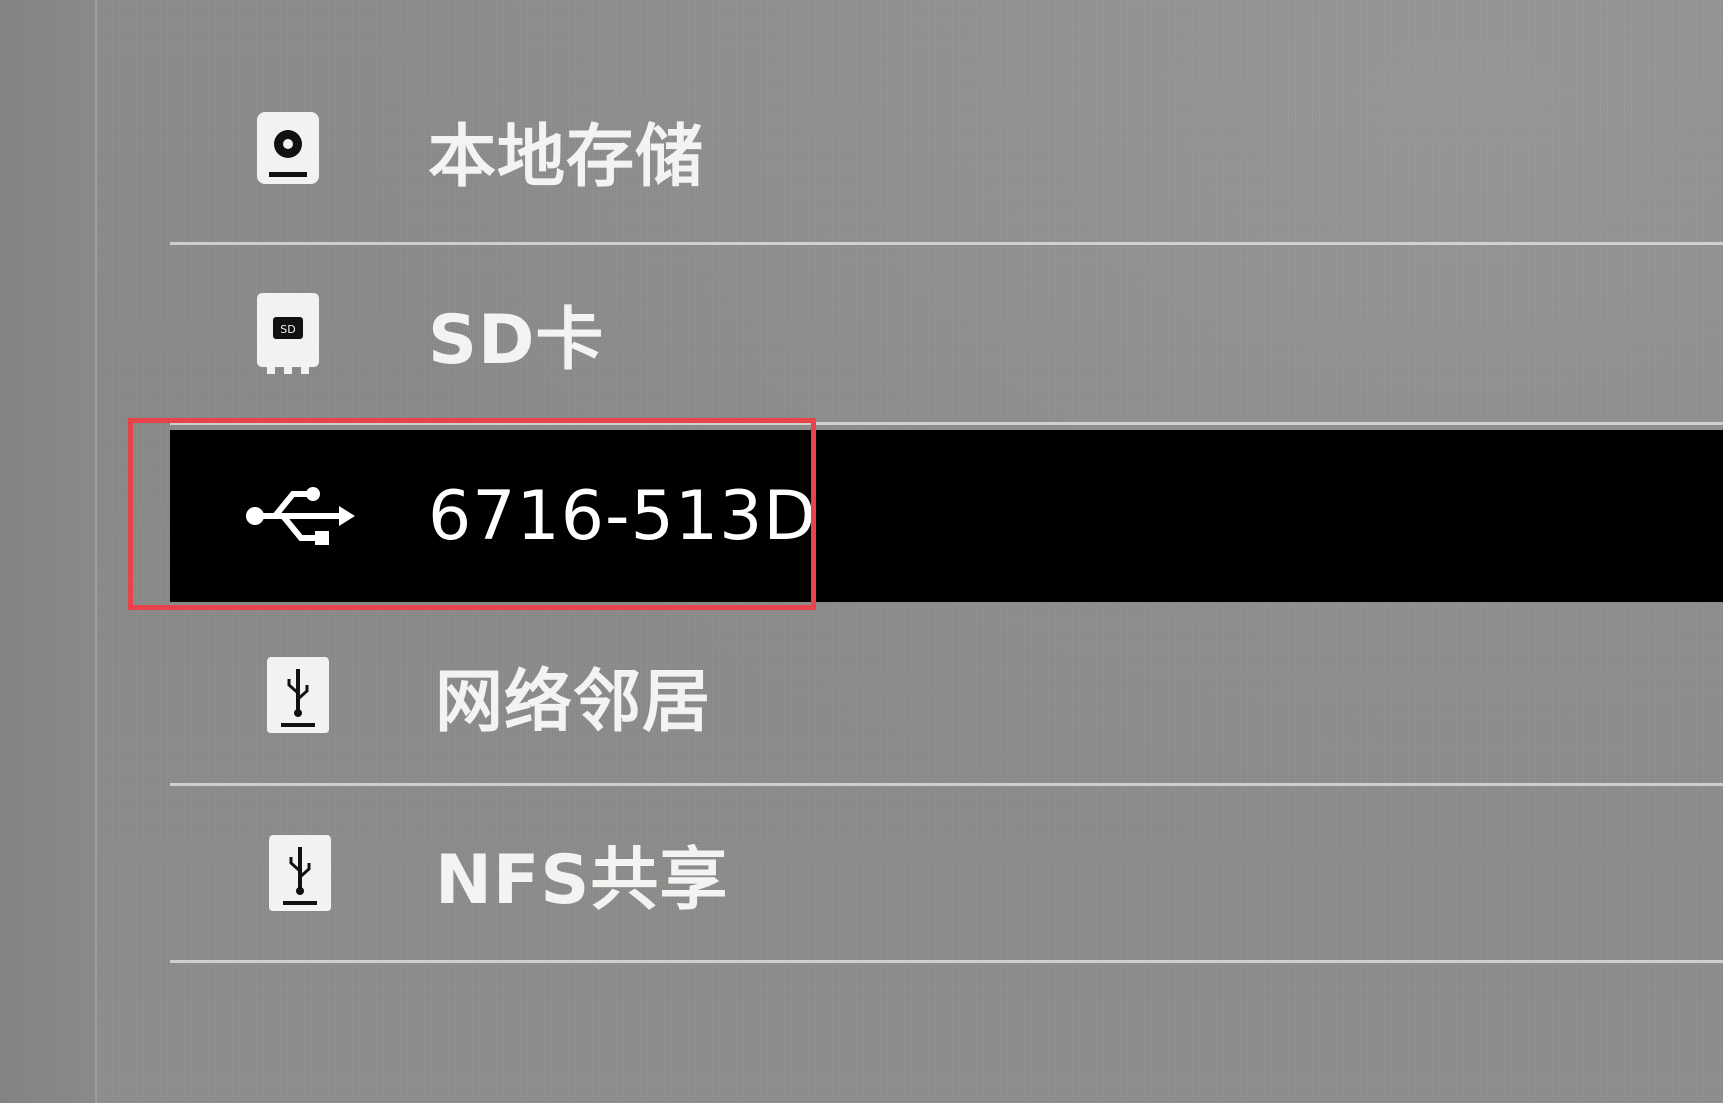  Describe the element at coordinates (516, 340) in the screenshot. I see `storage-item-label: SD卡` at that location.